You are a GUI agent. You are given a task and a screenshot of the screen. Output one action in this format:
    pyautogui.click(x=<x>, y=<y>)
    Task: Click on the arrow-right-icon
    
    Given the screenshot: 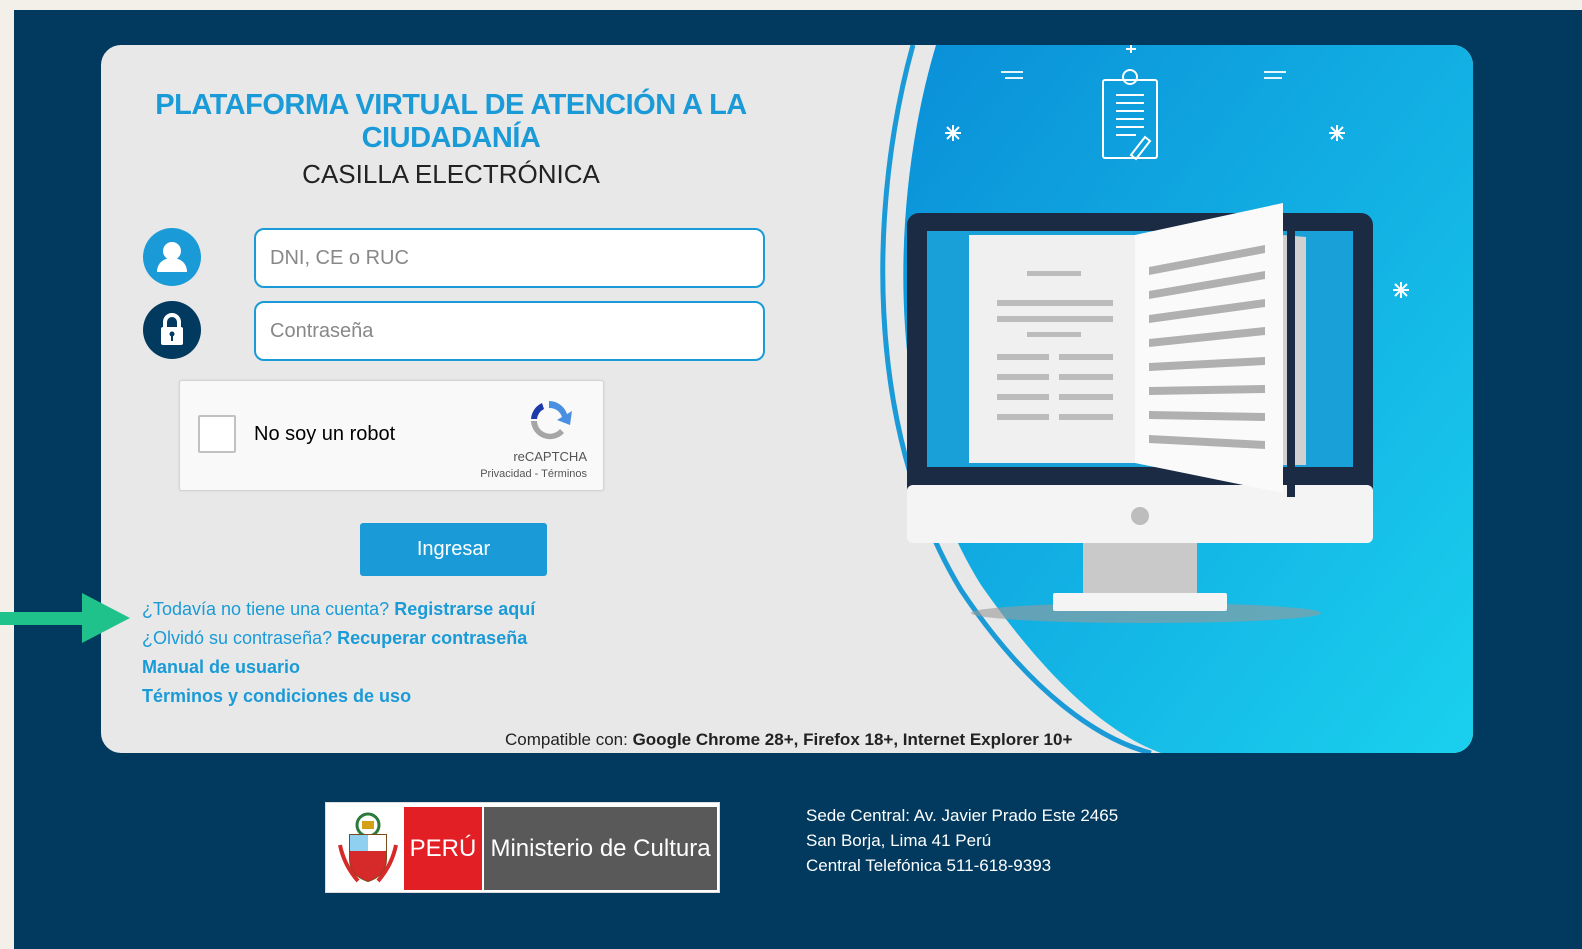 What is the action you would take?
    pyautogui.click(x=65, y=618)
    